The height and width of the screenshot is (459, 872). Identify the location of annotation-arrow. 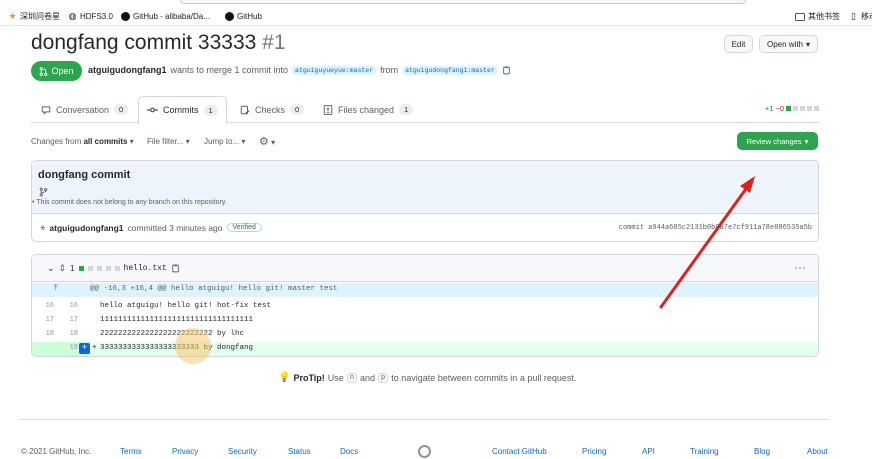
(707, 242).